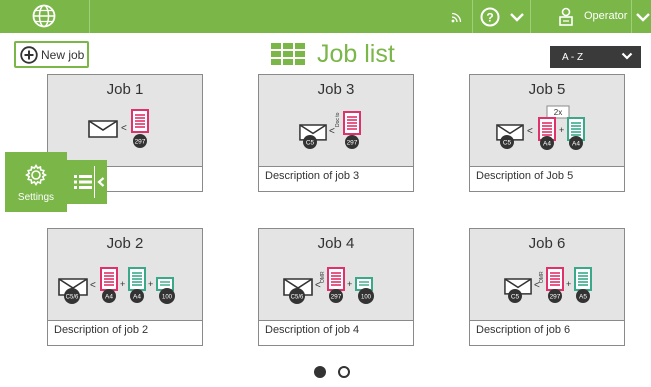 Image resolution: width=651 pixels, height=387 pixels. What do you see at coordinates (101, 182) in the screenshot?
I see `chevron-left-icon` at bounding box center [101, 182].